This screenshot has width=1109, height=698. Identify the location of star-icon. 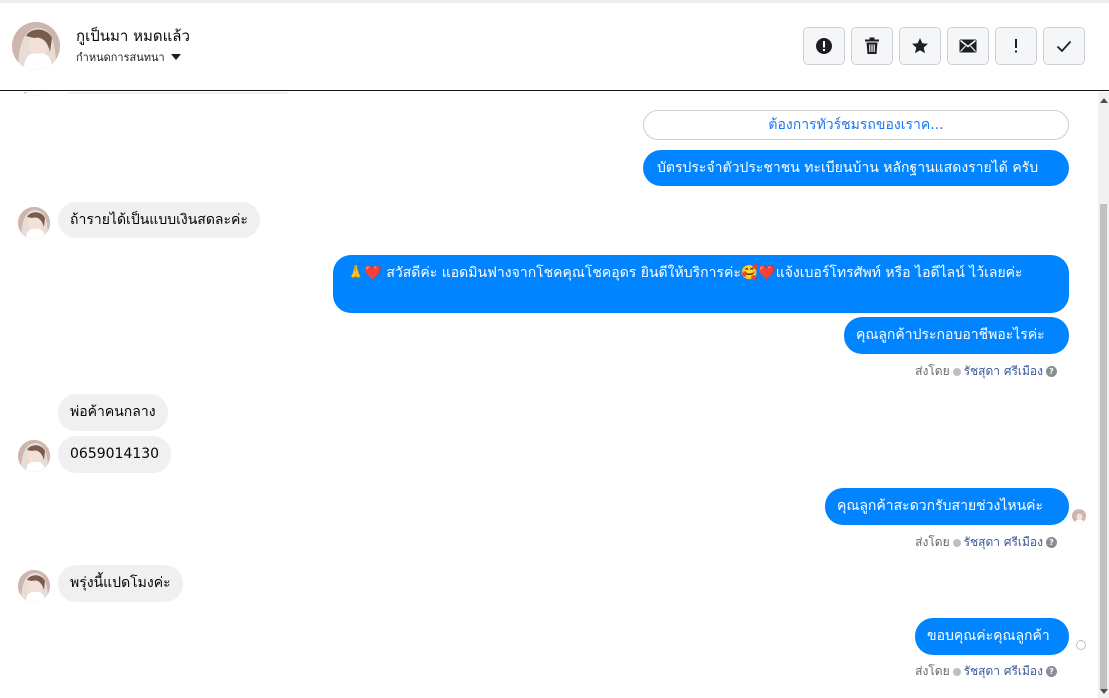
(920, 46).